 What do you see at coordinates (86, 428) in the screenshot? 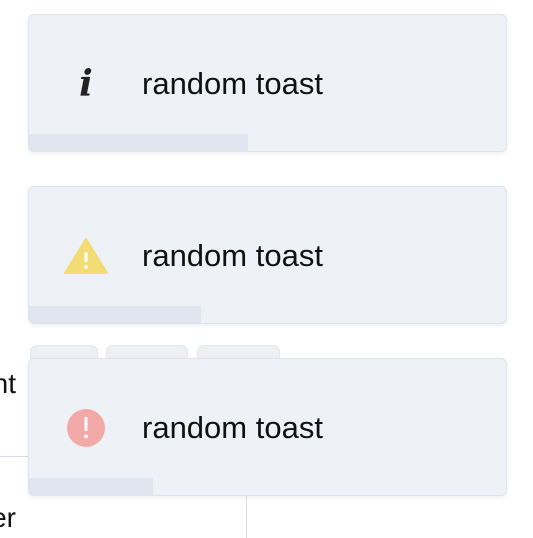
I see `error-icon` at bounding box center [86, 428].